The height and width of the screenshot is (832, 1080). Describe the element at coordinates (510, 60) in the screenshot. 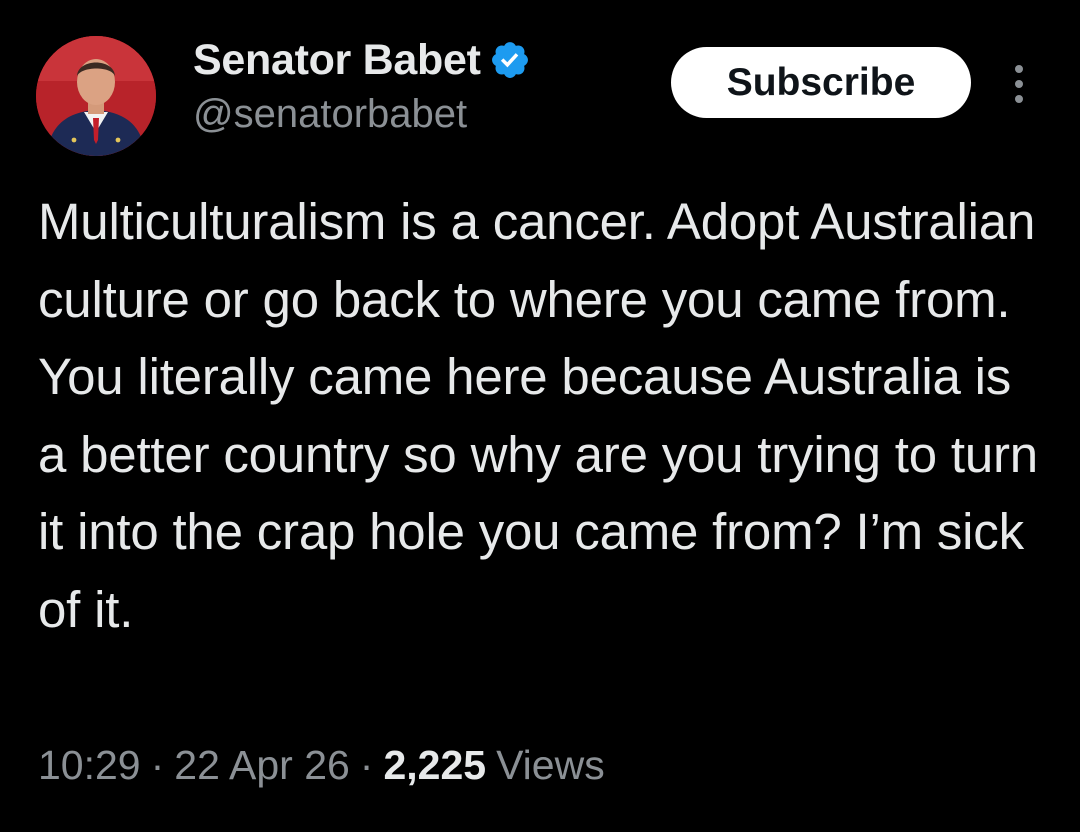

I see `verified-badge-icon` at that location.